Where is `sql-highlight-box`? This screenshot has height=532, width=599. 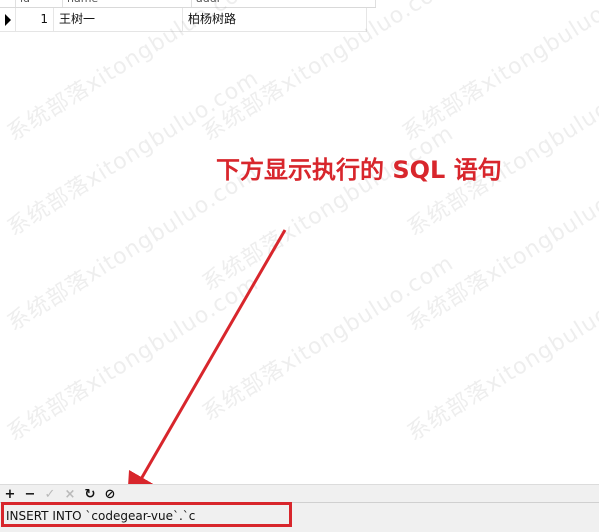 sql-highlight-box is located at coordinates (146, 514).